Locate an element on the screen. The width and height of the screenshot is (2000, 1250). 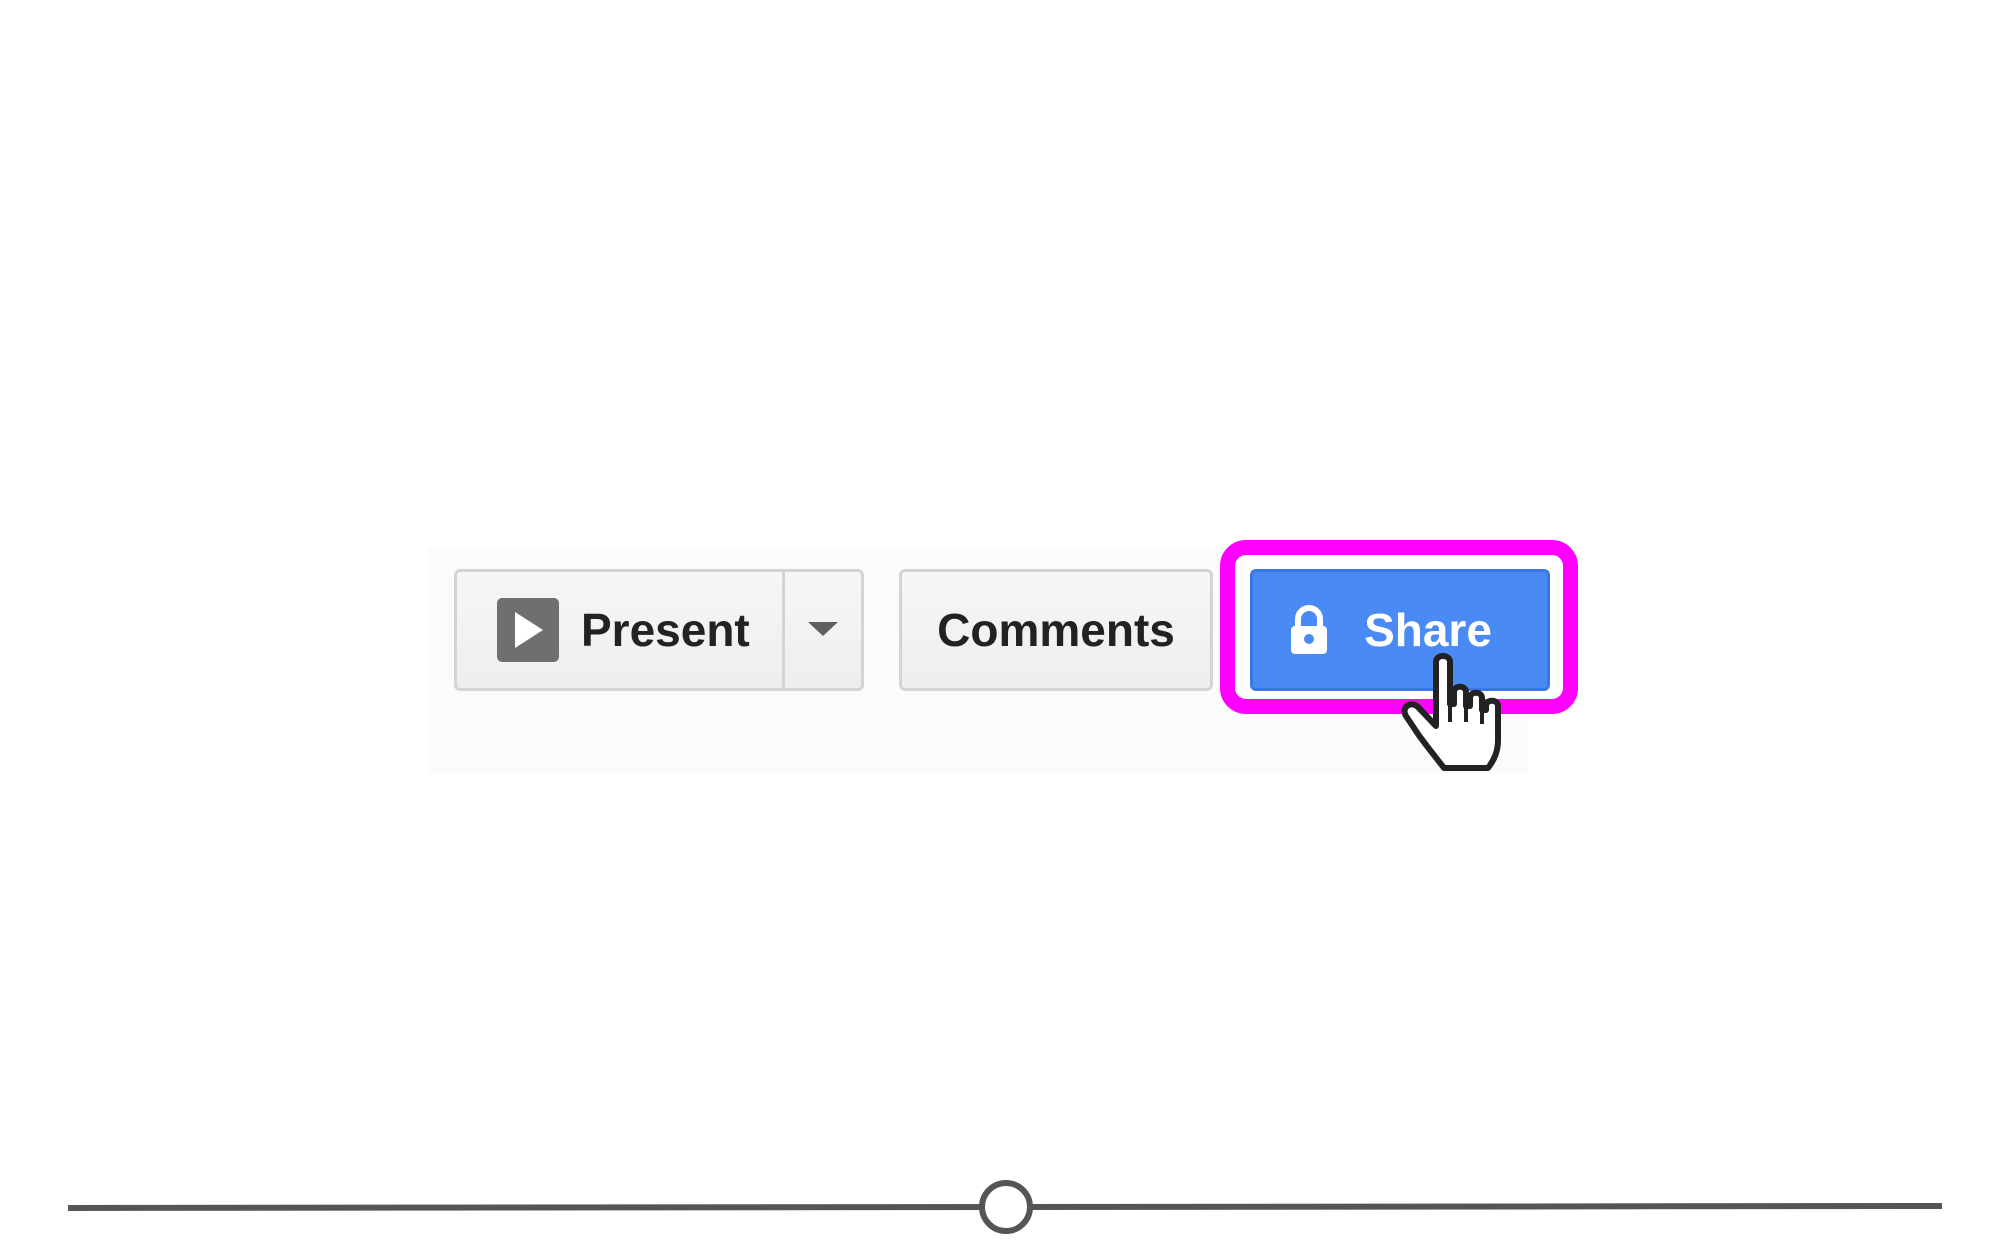
share-label: Share is located at coordinates (1428, 630).